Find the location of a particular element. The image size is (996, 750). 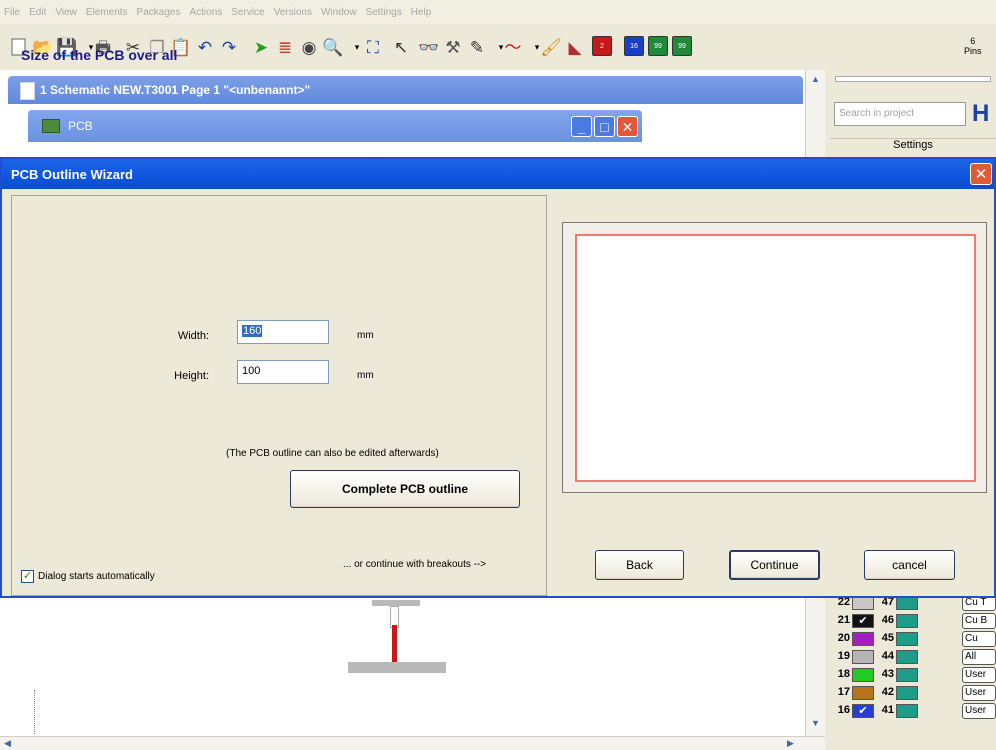

wire-icon: 〜 is located at coordinates (513, 47).